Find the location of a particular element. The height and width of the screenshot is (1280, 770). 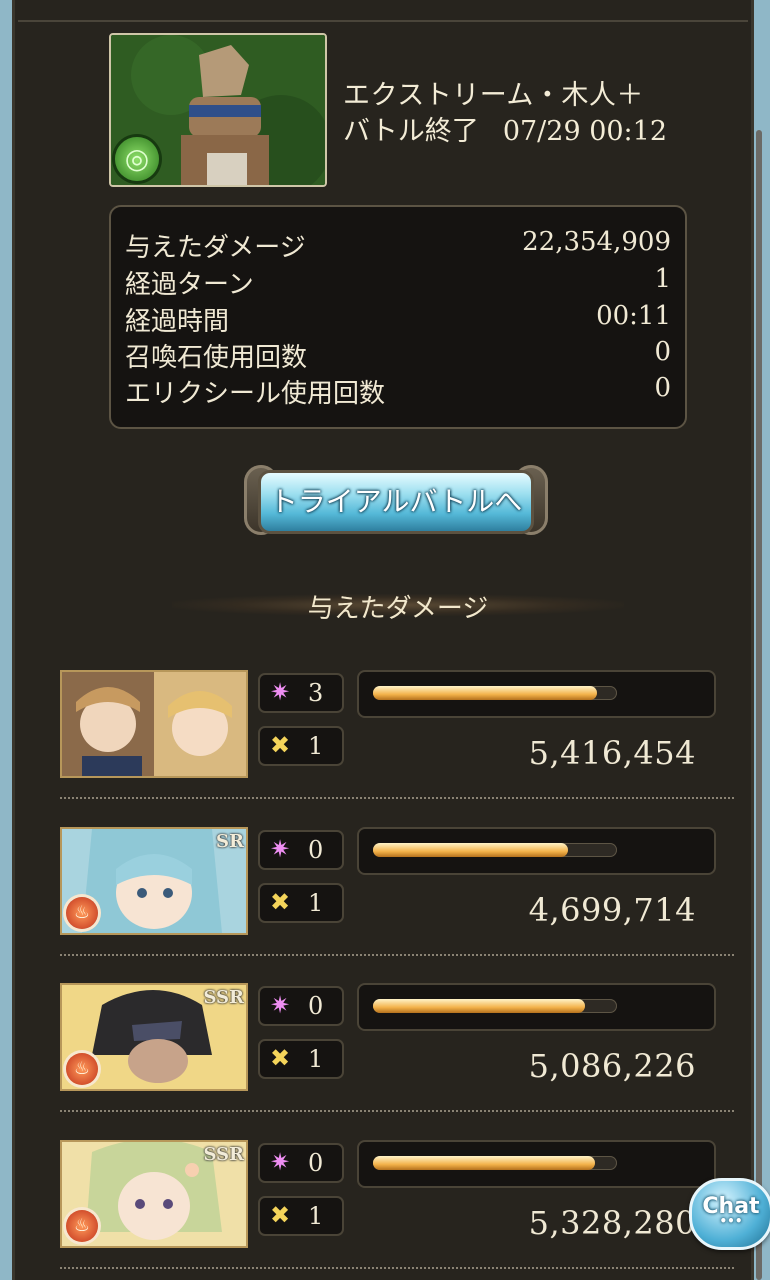

stat-row-elixirs: エリクシール使用回数 0 is located at coordinates (398, 391).